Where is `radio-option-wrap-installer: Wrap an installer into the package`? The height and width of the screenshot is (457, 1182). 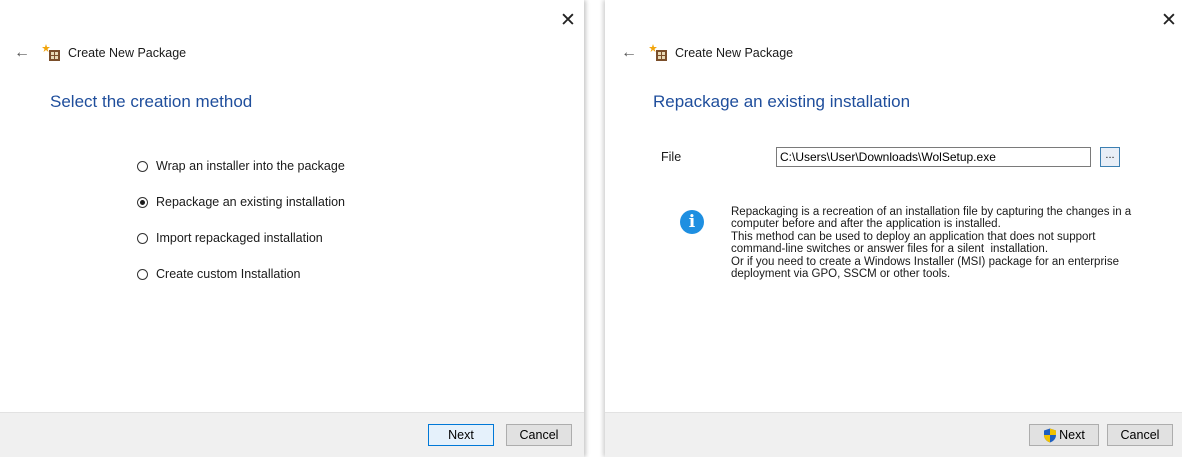
radio-option-wrap-installer: Wrap an installer into the package is located at coordinates (241, 166).